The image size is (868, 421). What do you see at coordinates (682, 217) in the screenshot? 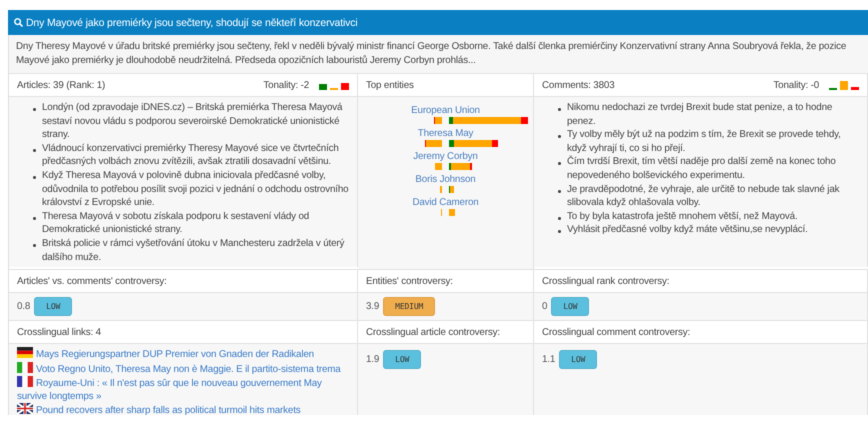
I see `comment-text: To by byla katastrofa ještě mnohem větší, než Mayová.` at bounding box center [682, 217].